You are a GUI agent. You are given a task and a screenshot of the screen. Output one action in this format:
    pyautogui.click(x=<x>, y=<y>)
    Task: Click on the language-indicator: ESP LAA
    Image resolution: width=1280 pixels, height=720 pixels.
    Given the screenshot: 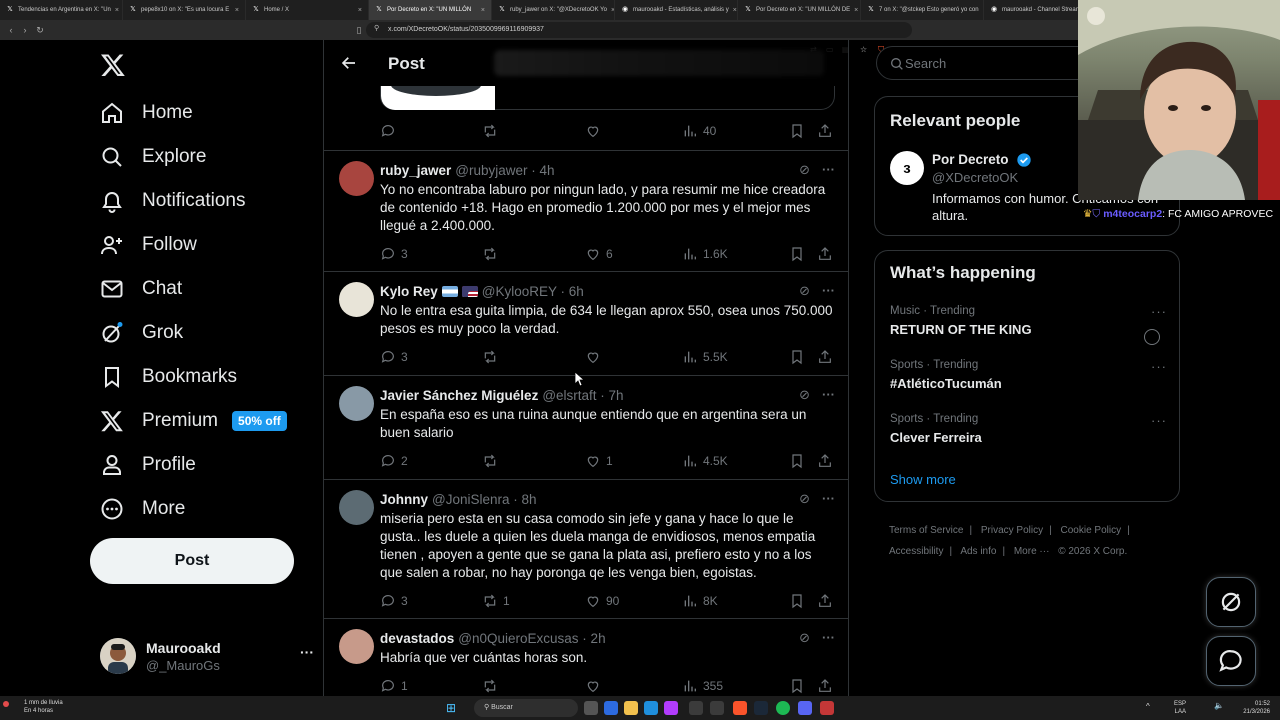 What is the action you would take?
    pyautogui.click(x=1180, y=708)
    